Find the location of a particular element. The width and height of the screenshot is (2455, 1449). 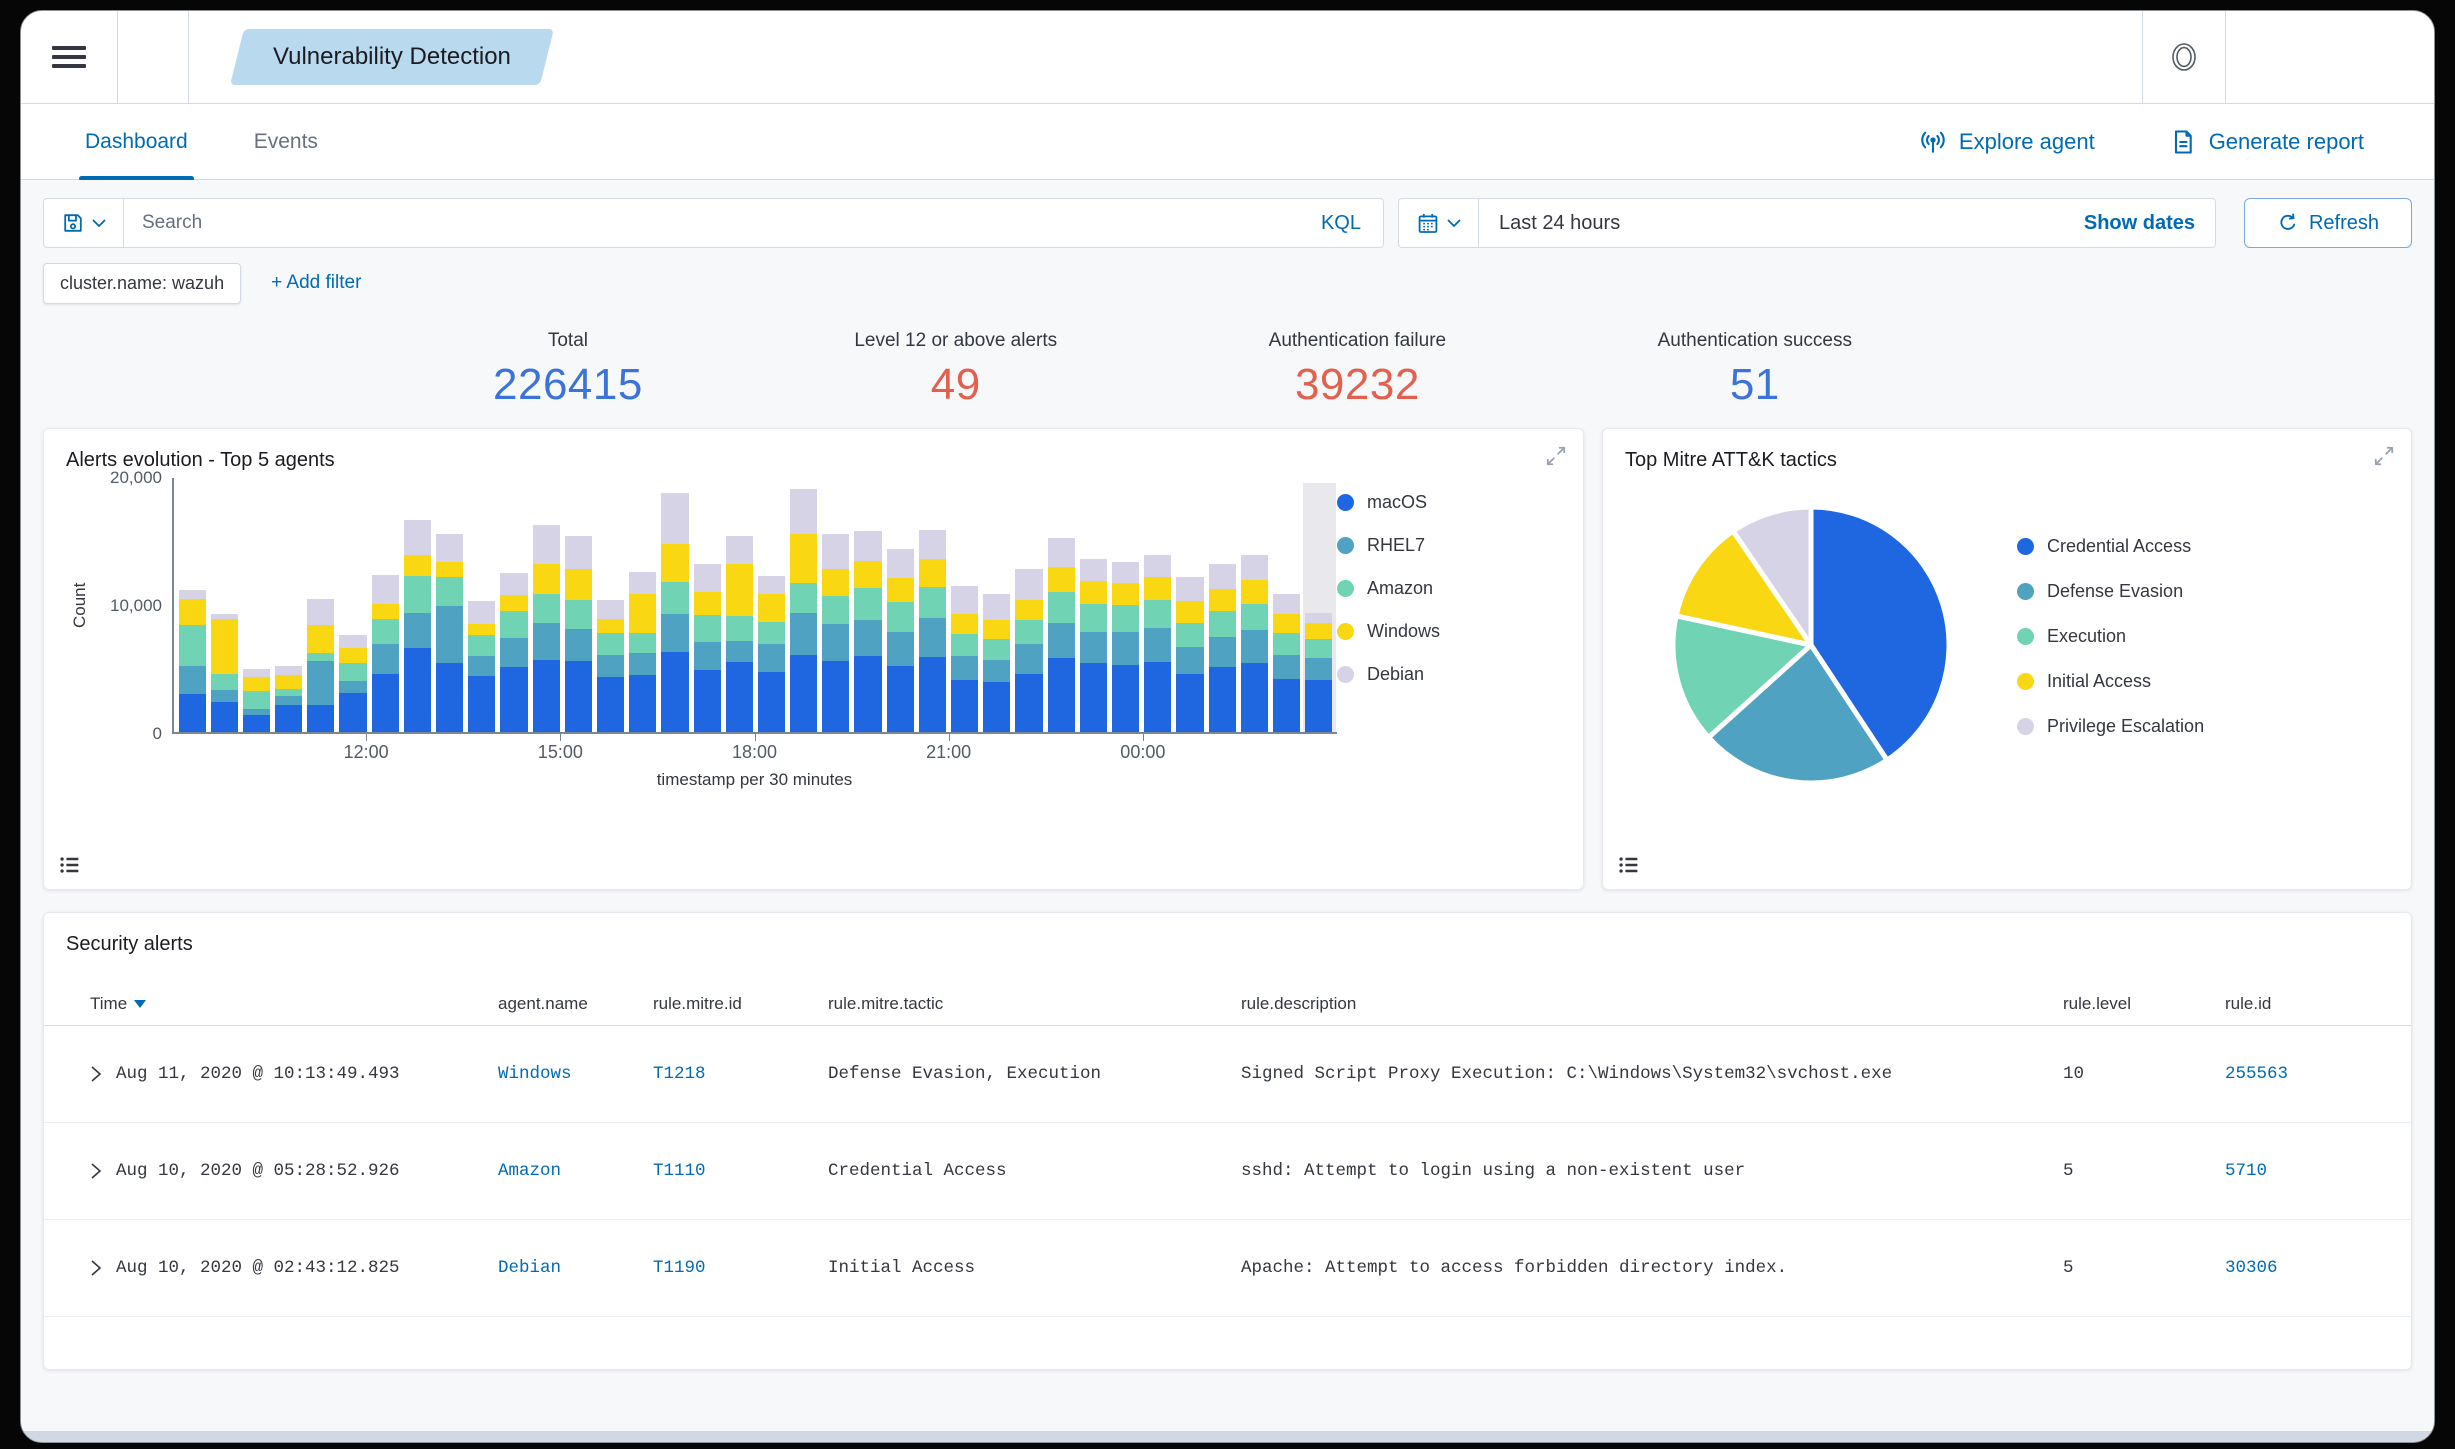

breadcrumb: Vulnerability Detection is located at coordinates (392, 57).